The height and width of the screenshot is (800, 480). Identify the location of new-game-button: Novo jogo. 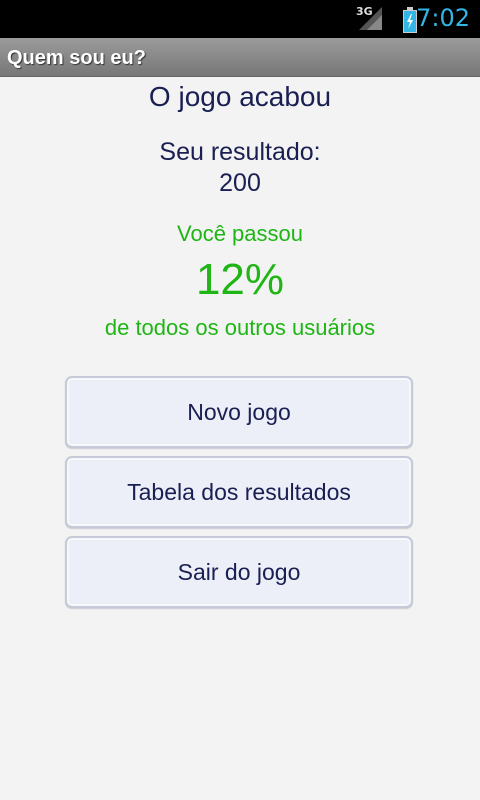
(239, 412).